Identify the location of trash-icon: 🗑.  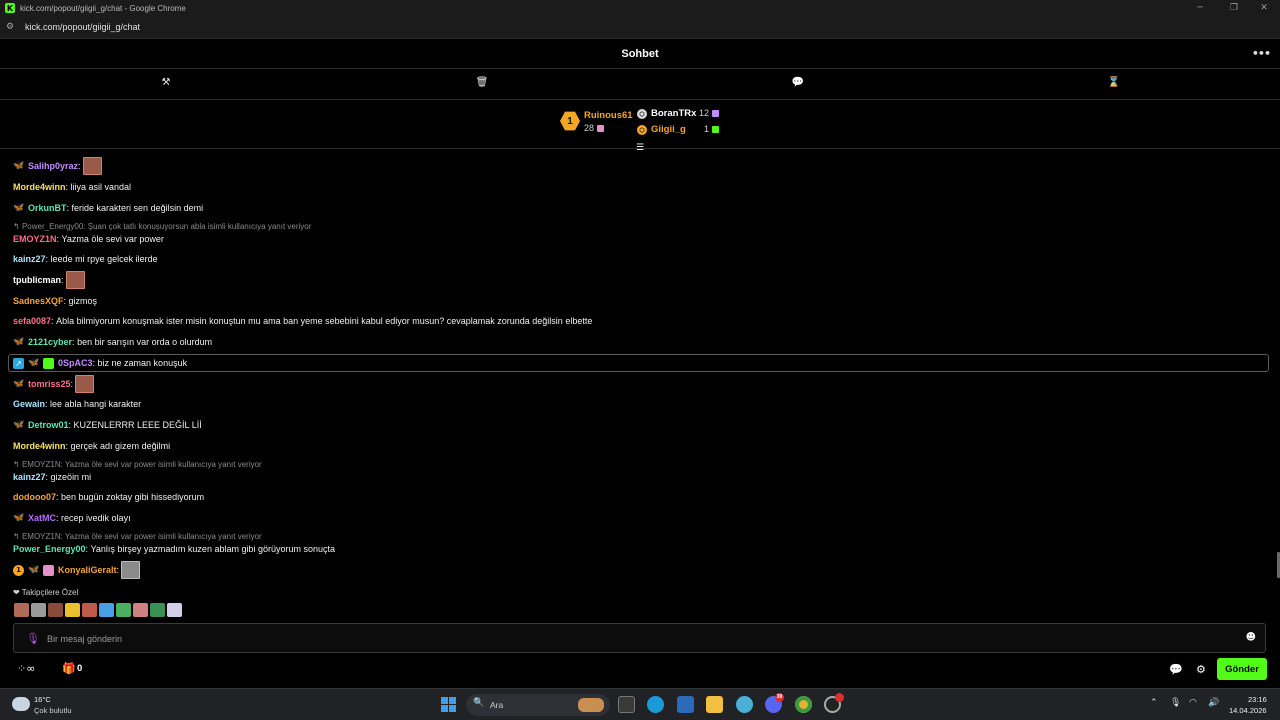
(482, 84).